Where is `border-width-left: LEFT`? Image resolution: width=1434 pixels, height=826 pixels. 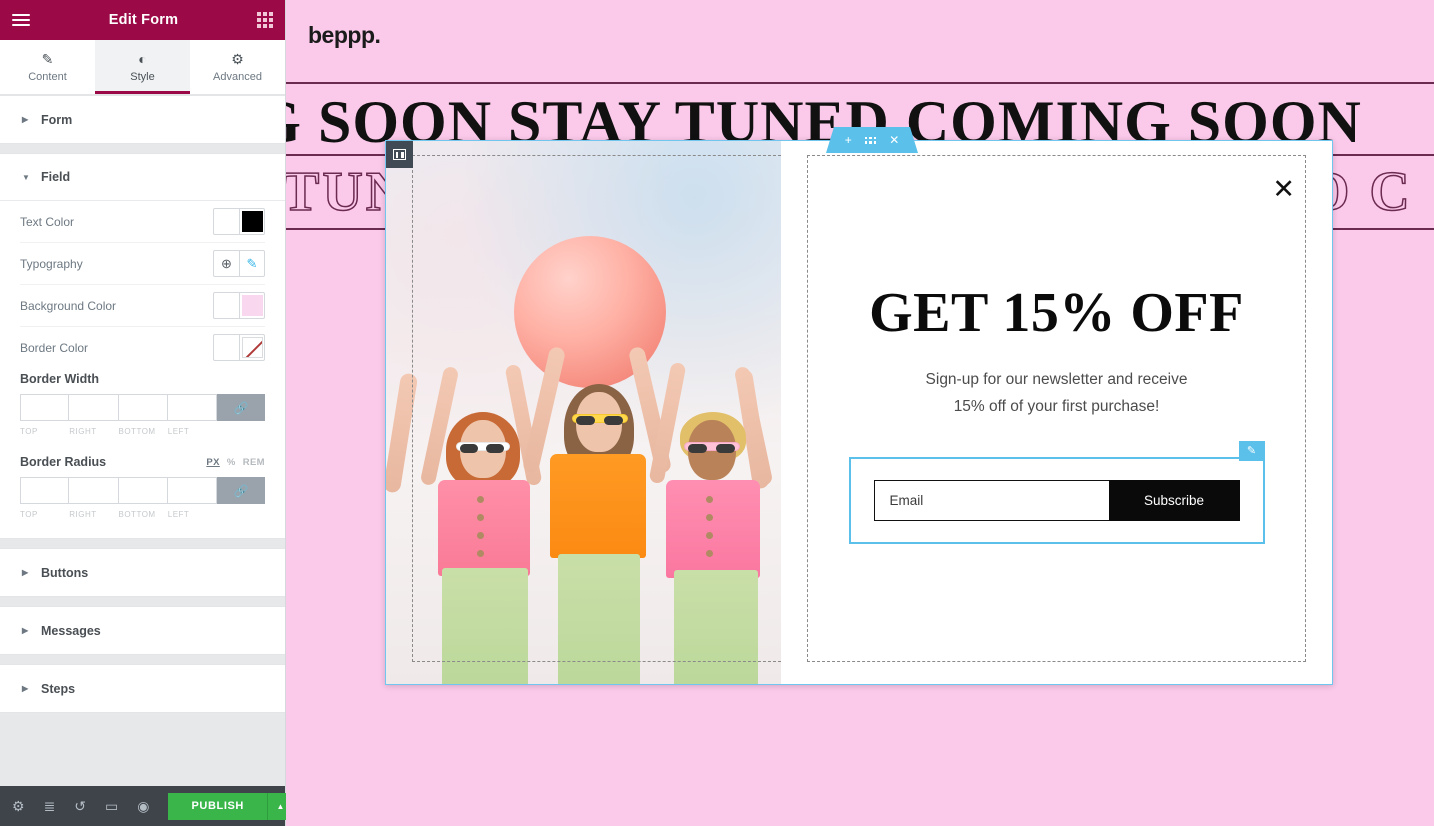
border-width-left: LEFT is located at coordinates (192, 416).